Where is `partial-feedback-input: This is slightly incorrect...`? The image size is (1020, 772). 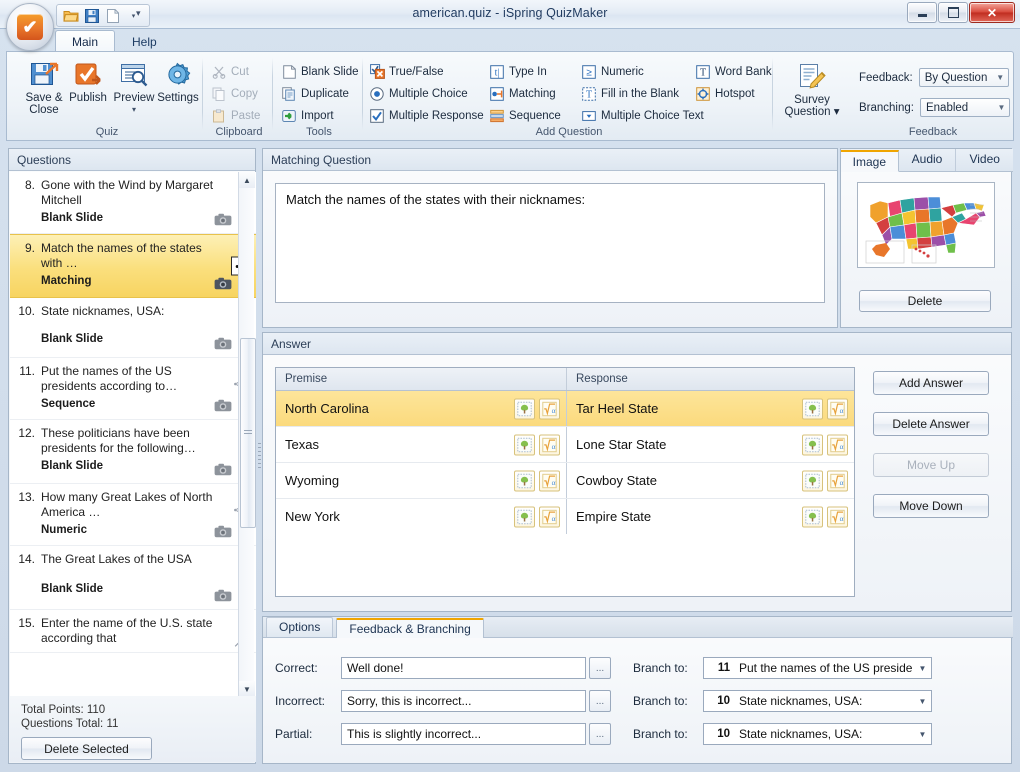 partial-feedback-input: This is slightly incorrect... is located at coordinates (463, 734).